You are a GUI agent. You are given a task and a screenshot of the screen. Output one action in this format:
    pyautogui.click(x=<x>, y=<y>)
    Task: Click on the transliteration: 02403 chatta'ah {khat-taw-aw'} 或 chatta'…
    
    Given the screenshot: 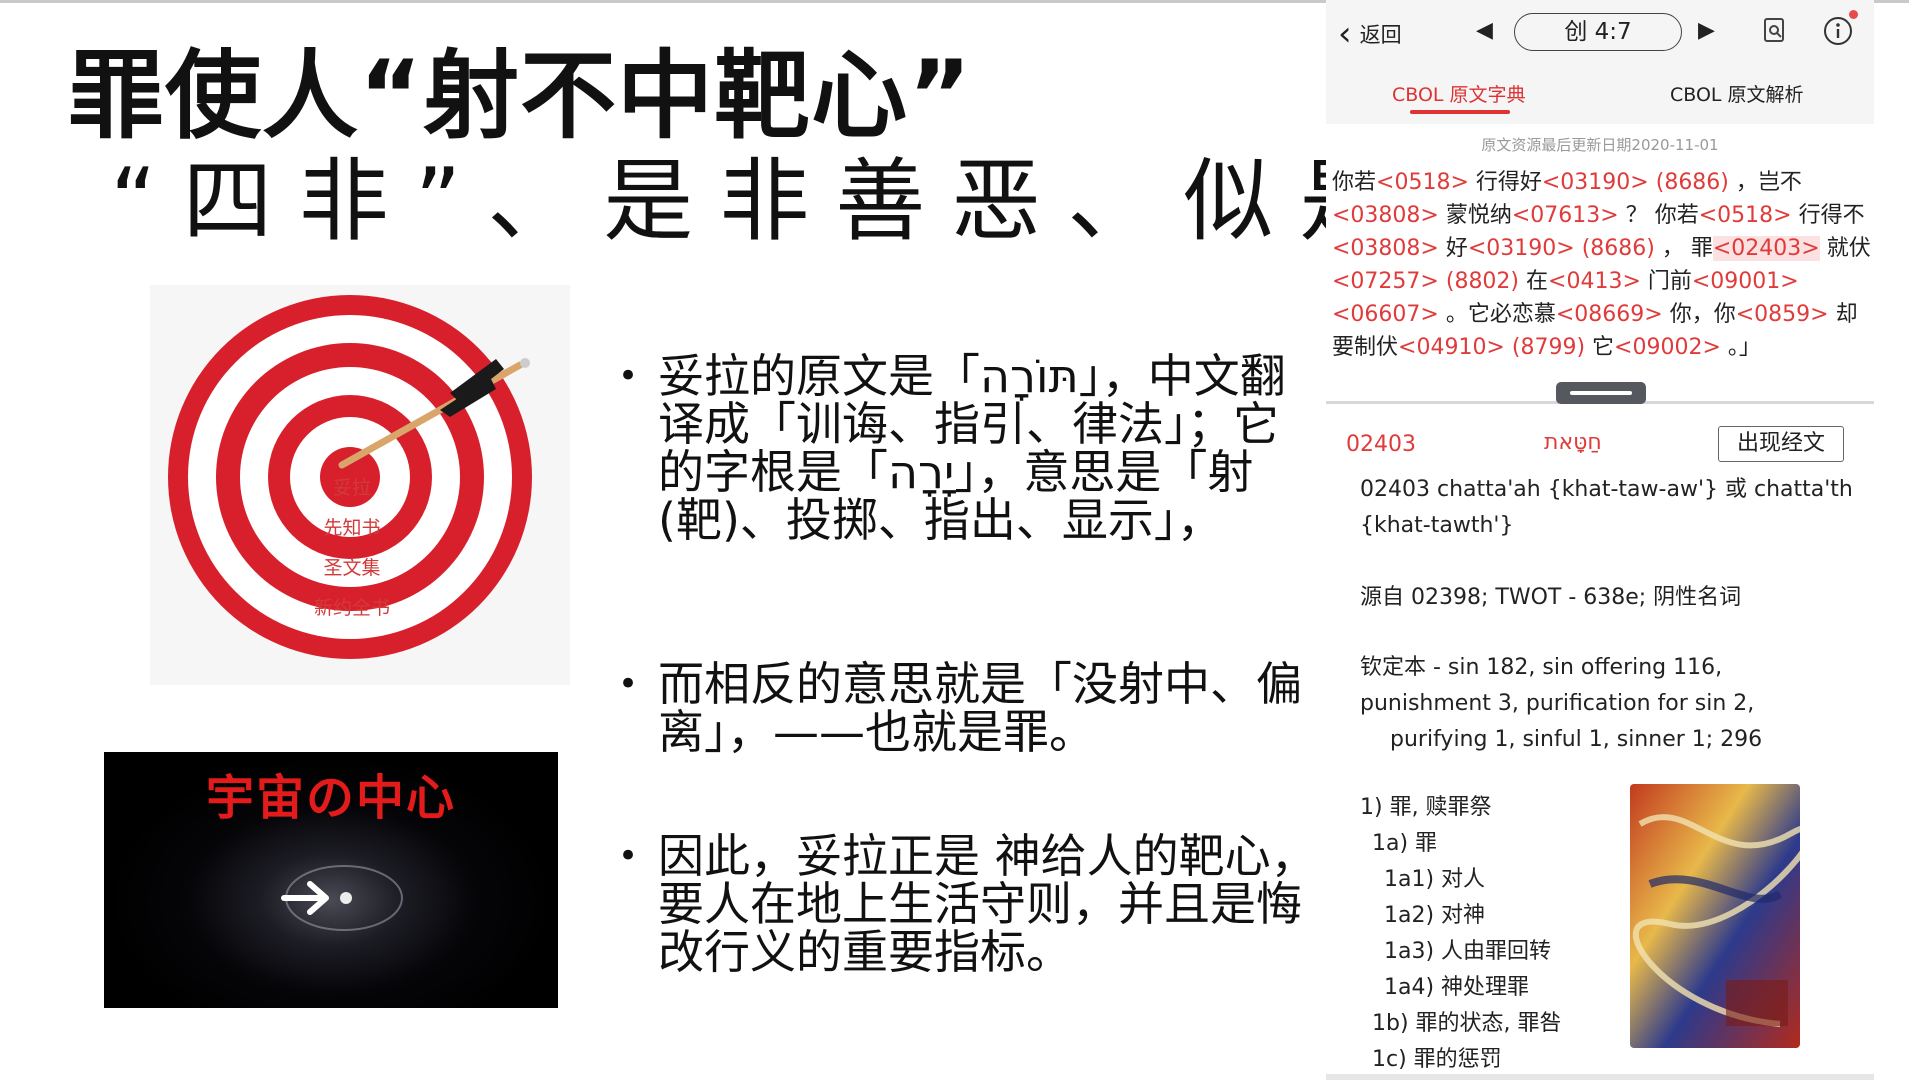 What is the action you would take?
    pyautogui.click(x=1610, y=508)
    